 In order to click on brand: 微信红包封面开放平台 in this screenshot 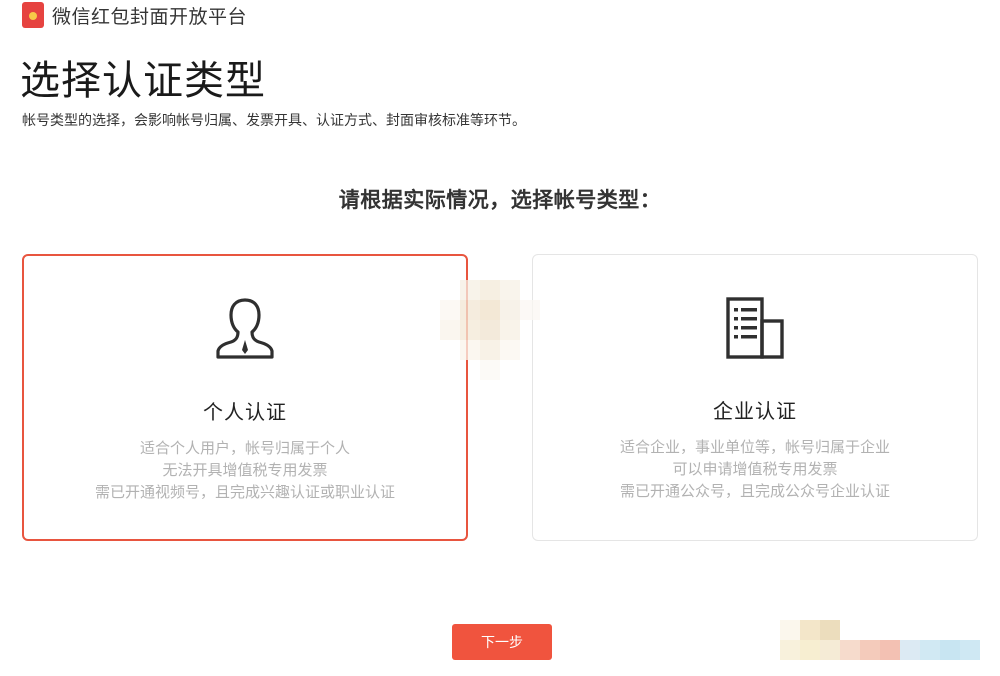, I will do `click(134, 15)`.